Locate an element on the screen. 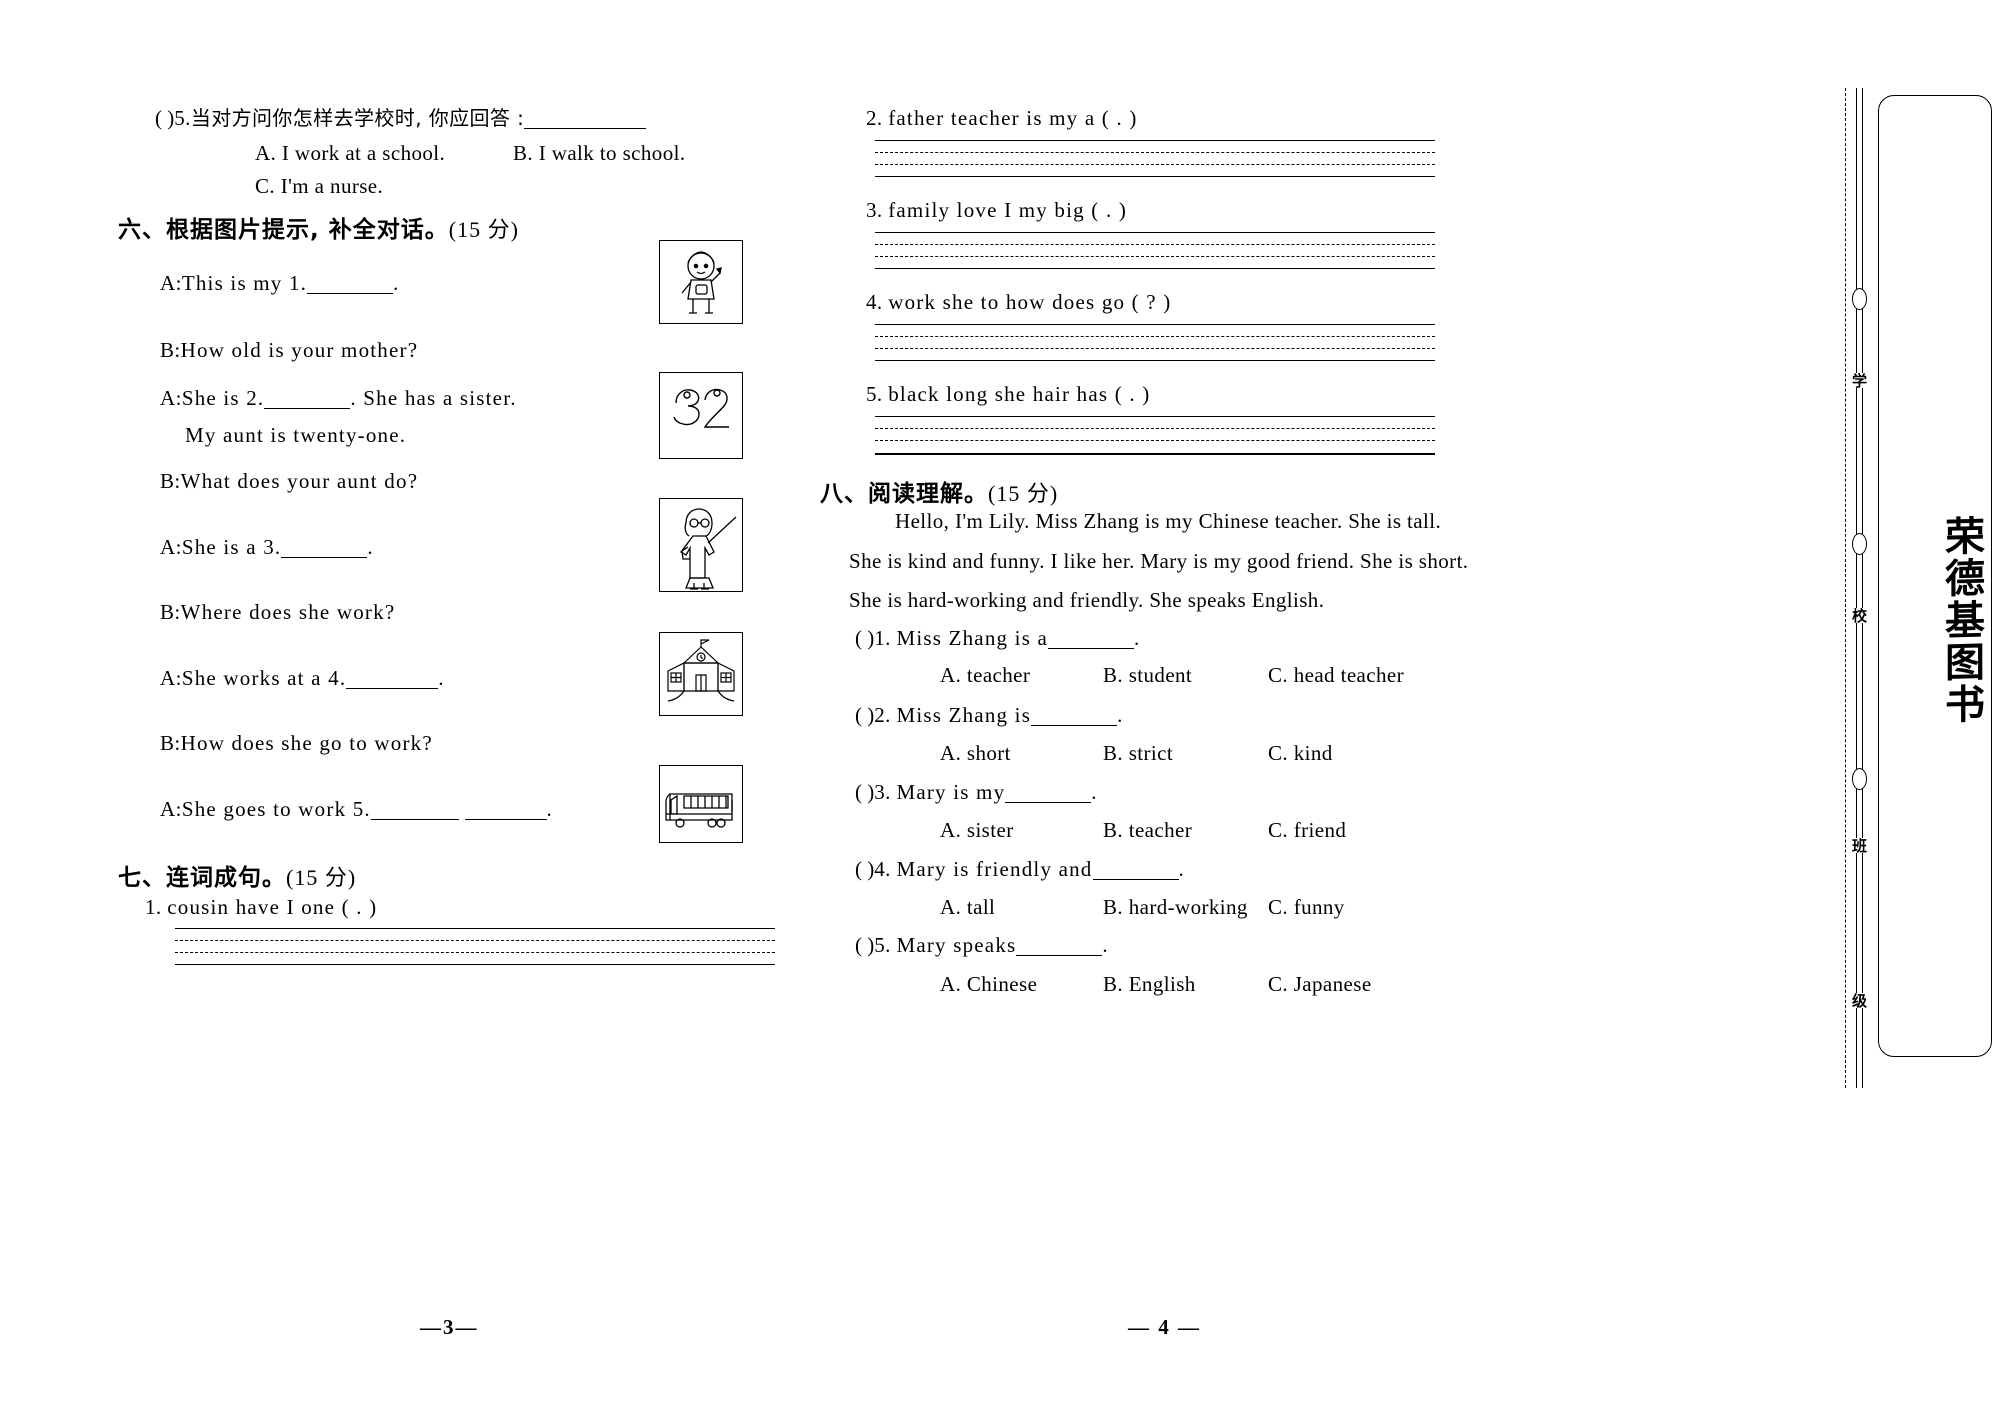  dialogue-text: She is 2. is located at coordinates (223, 398).